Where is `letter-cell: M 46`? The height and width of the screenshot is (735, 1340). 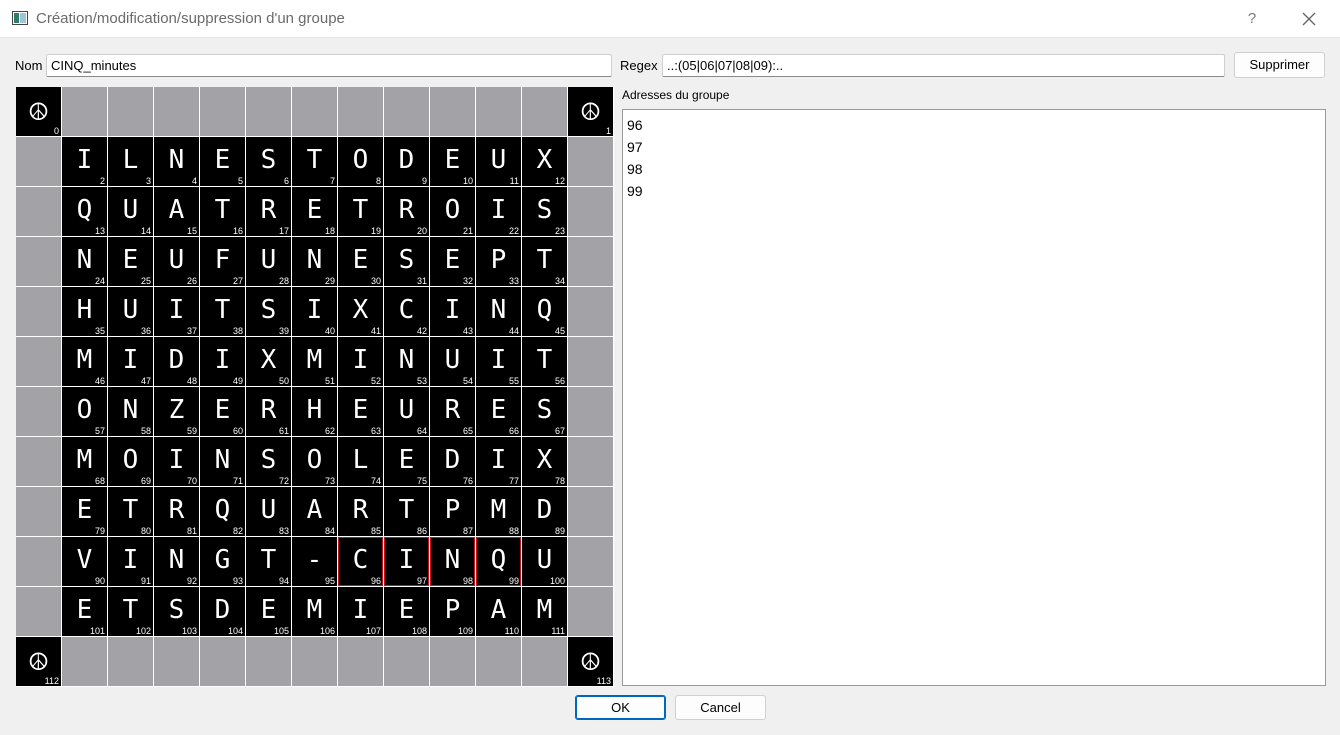
letter-cell: M 46 is located at coordinates (84, 361).